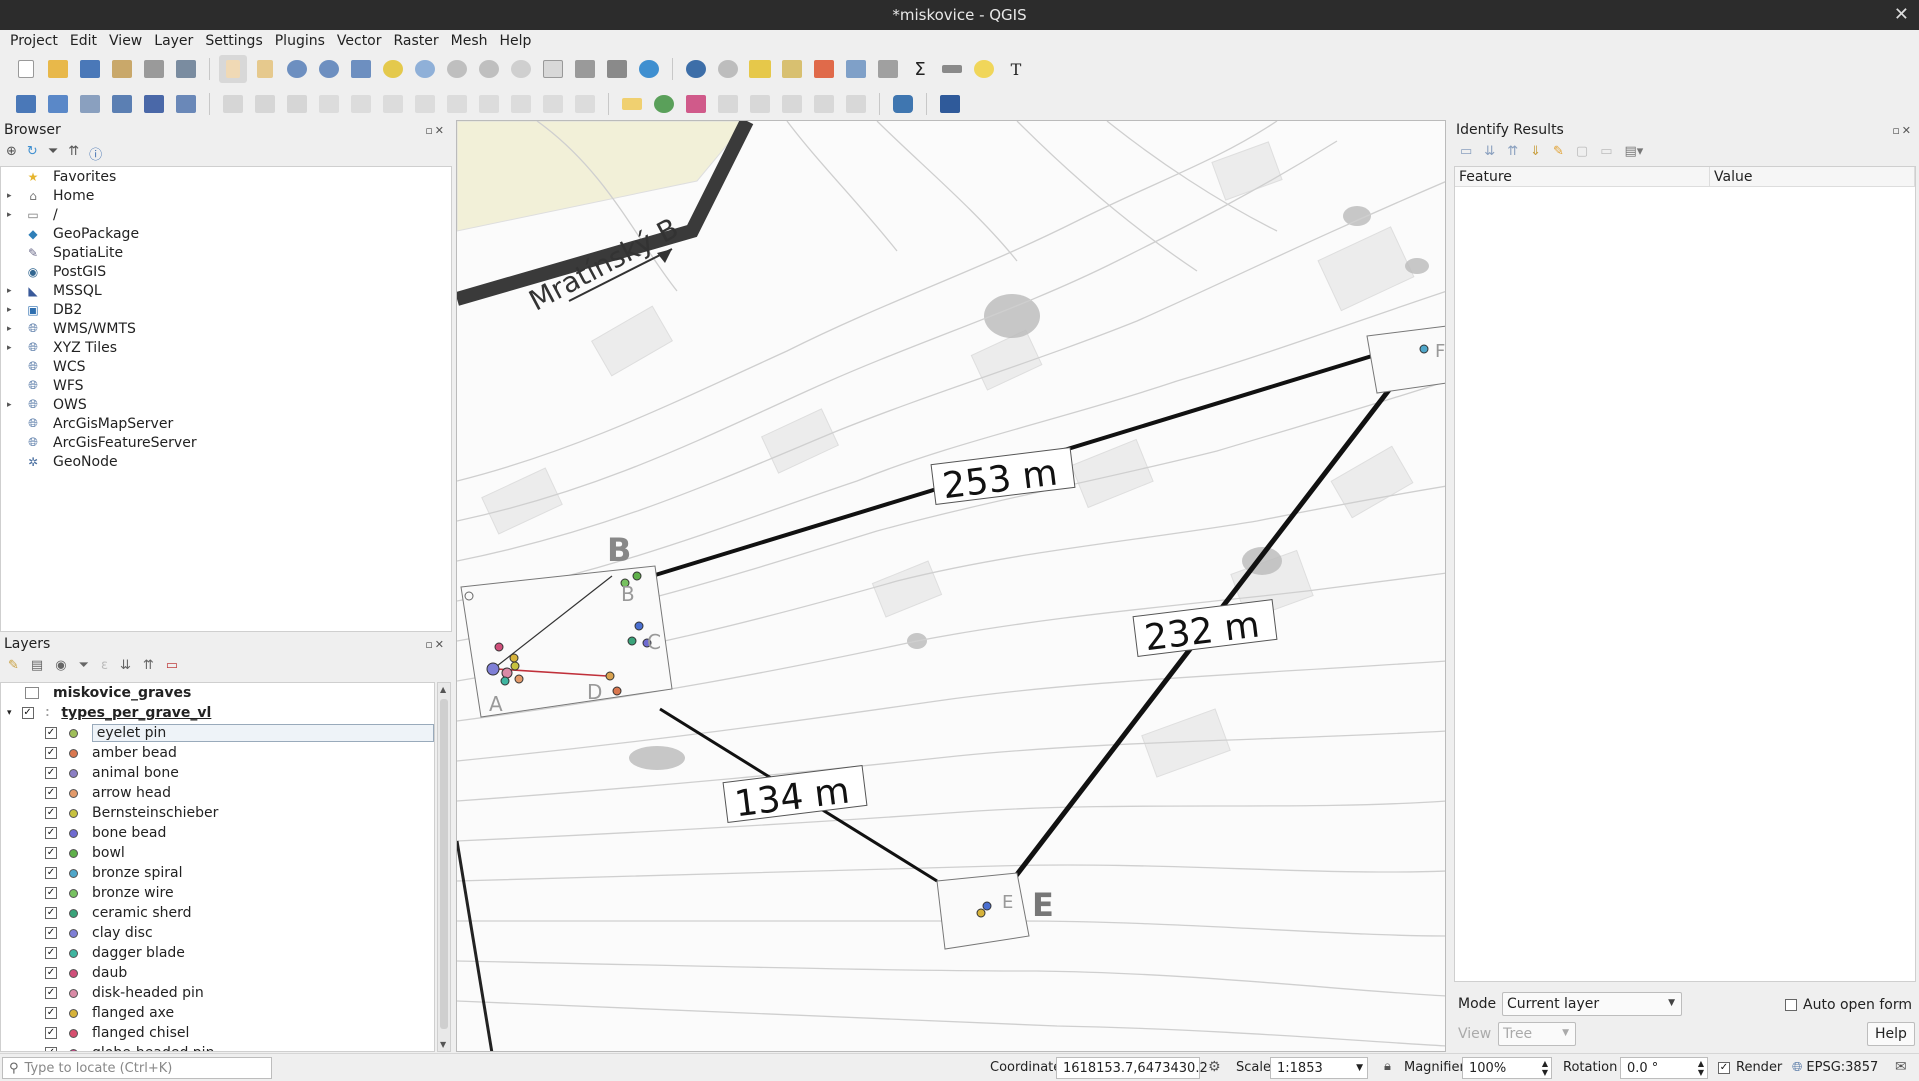 The height and width of the screenshot is (1081, 1919). What do you see at coordinates (53, 153) in the screenshot?
I see `filter-icon: ⏷` at bounding box center [53, 153].